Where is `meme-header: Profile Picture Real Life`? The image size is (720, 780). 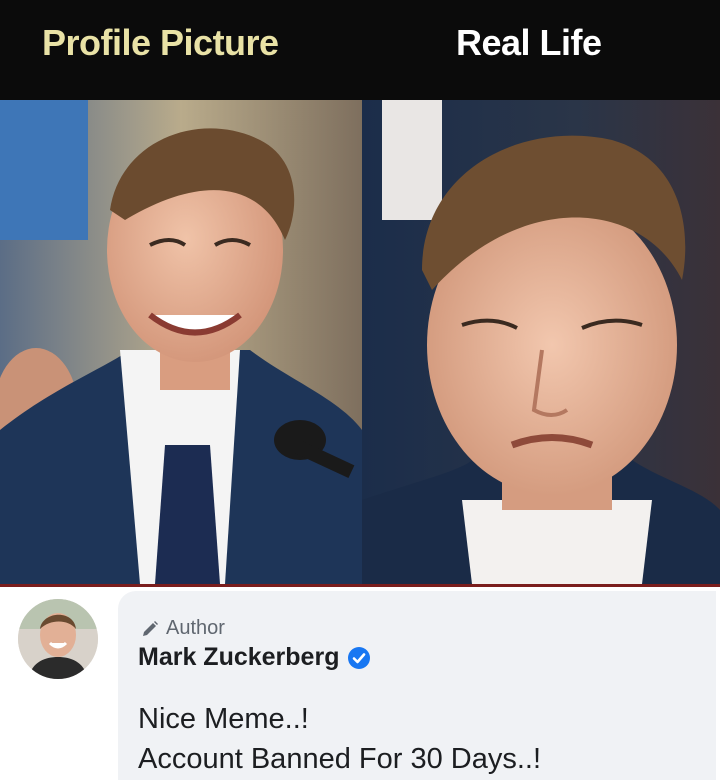
meme-header: Profile Picture Real Life is located at coordinates (360, 50).